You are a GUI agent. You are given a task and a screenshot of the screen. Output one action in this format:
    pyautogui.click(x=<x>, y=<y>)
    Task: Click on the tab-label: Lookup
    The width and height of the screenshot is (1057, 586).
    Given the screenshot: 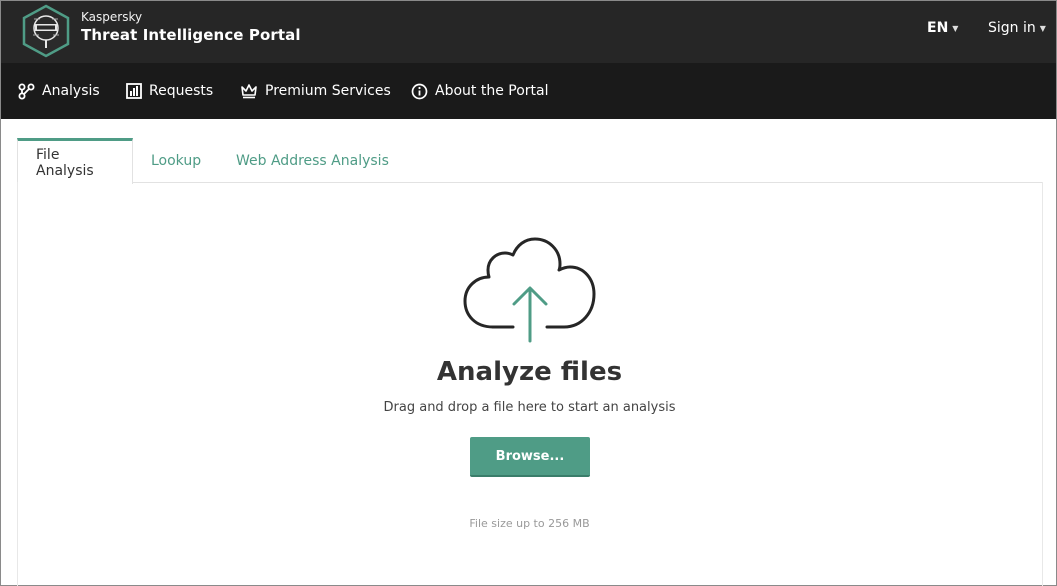 What is the action you would take?
    pyautogui.click(x=176, y=160)
    